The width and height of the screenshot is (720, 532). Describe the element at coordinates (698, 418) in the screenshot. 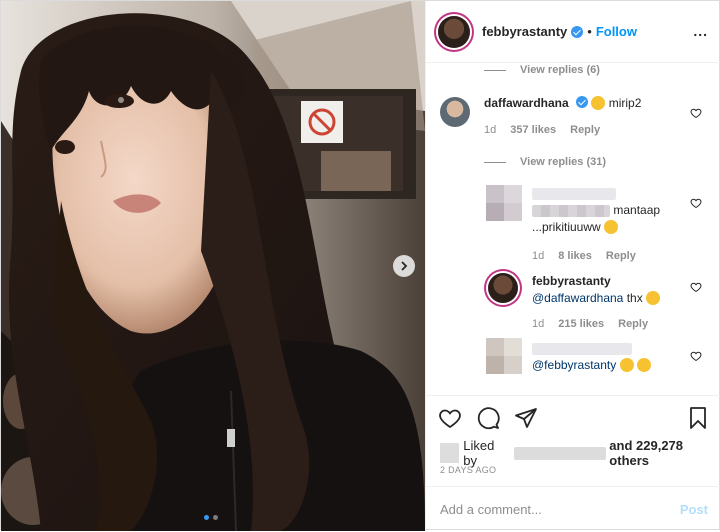

I see `bookmark-icon` at that location.